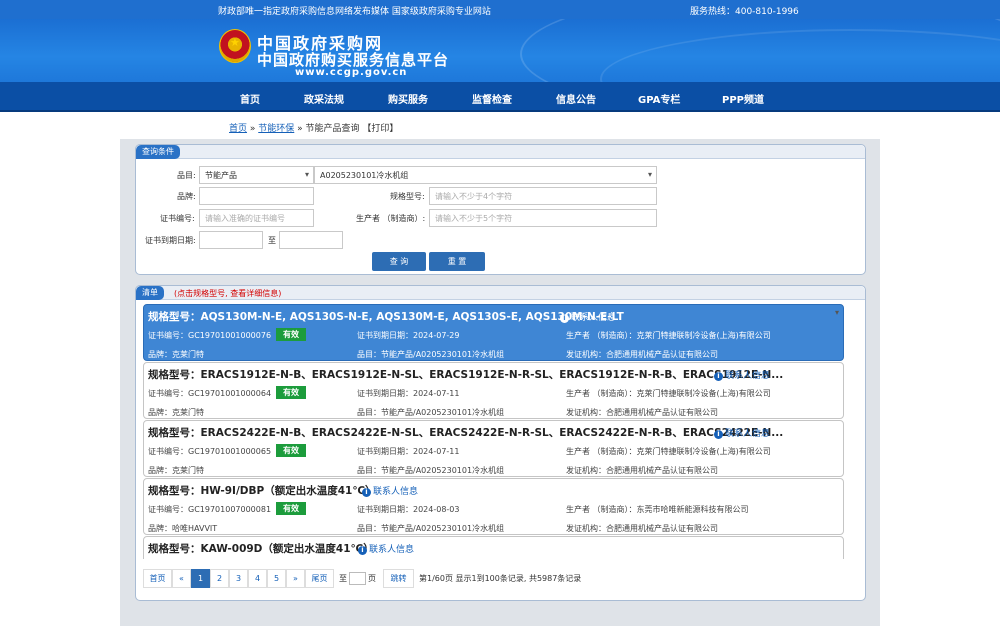 This screenshot has height=629, width=1000. Describe the element at coordinates (210, 335) in the screenshot. I see `cert-no: 证书编号：GC19701001000076` at that location.